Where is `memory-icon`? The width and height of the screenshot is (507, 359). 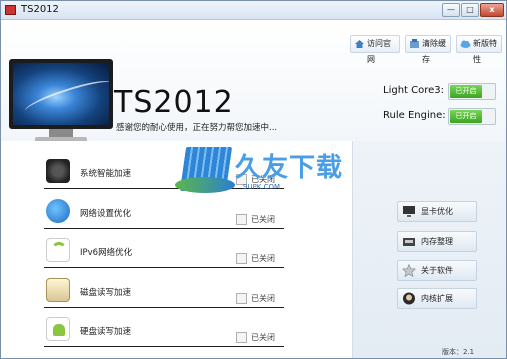 memory-icon is located at coordinates (409, 242).